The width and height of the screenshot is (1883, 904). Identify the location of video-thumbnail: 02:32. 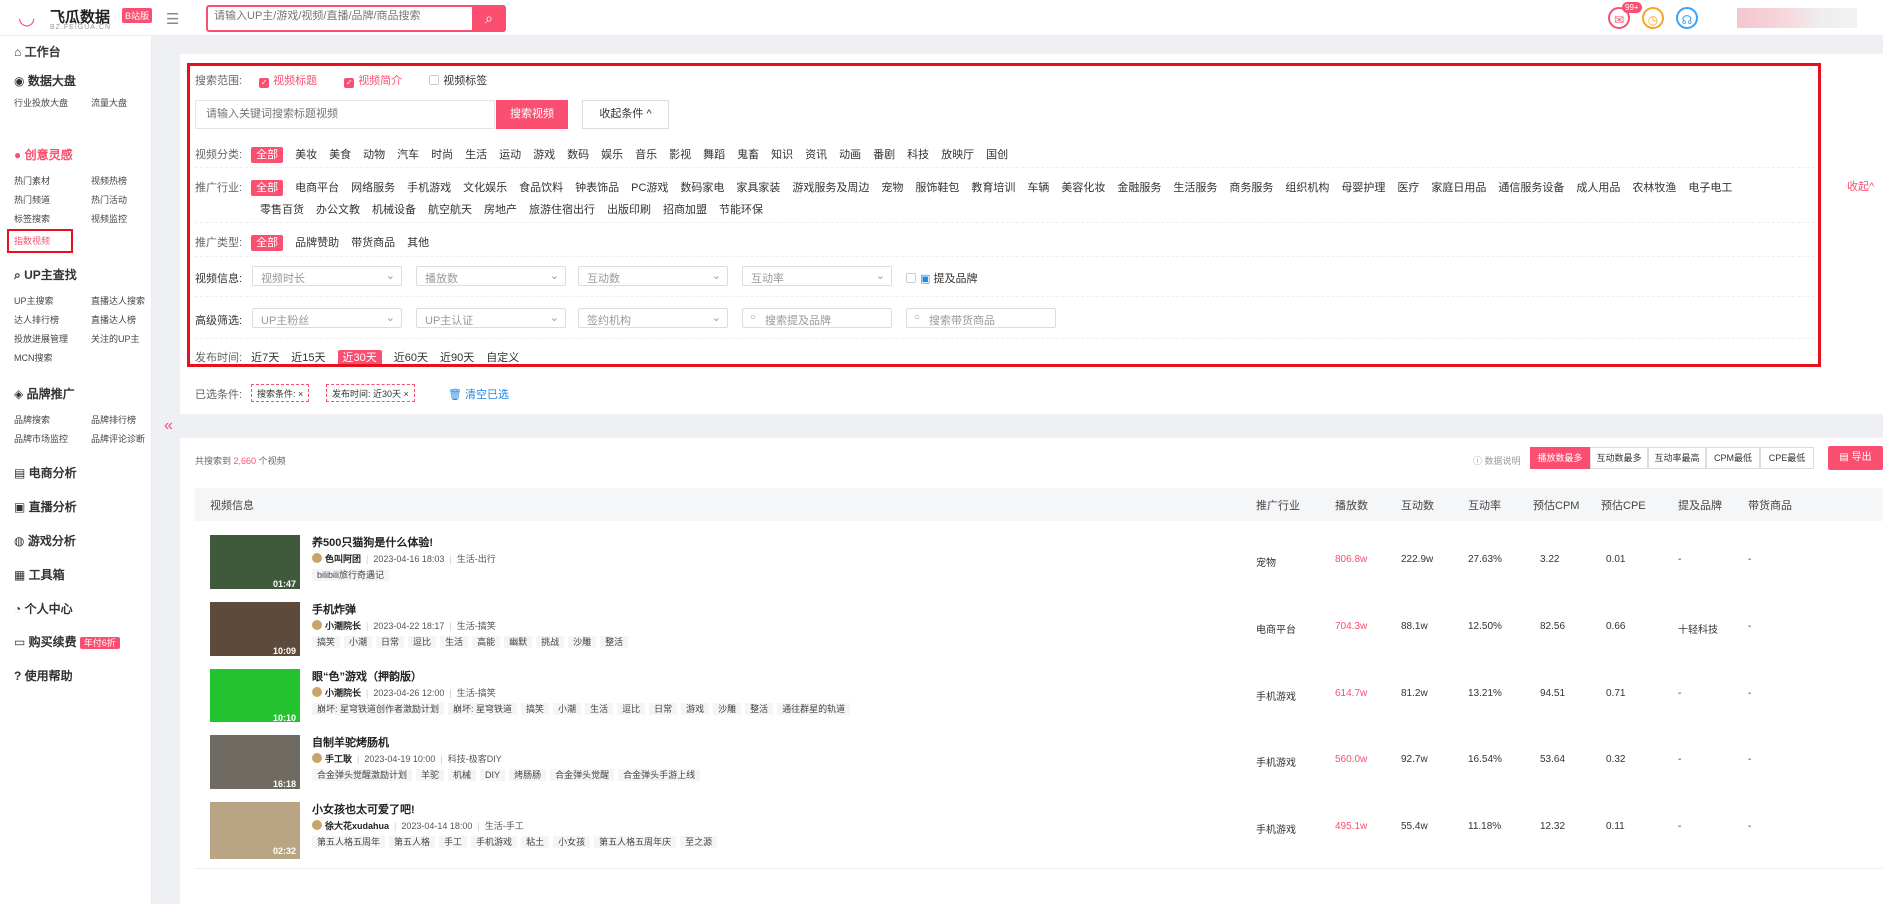
(255, 830).